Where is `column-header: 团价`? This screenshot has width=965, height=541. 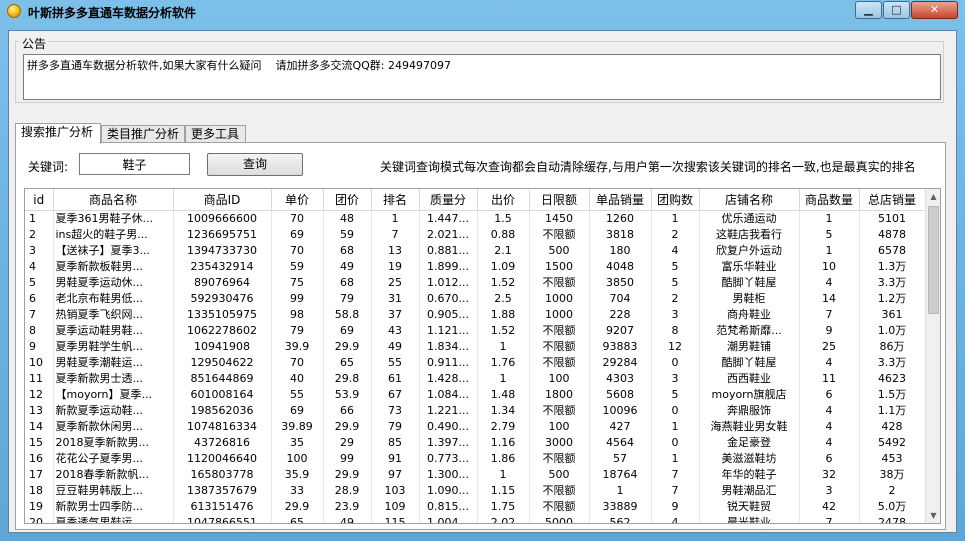 column-header: 团价 is located at coordinates (347, 200).